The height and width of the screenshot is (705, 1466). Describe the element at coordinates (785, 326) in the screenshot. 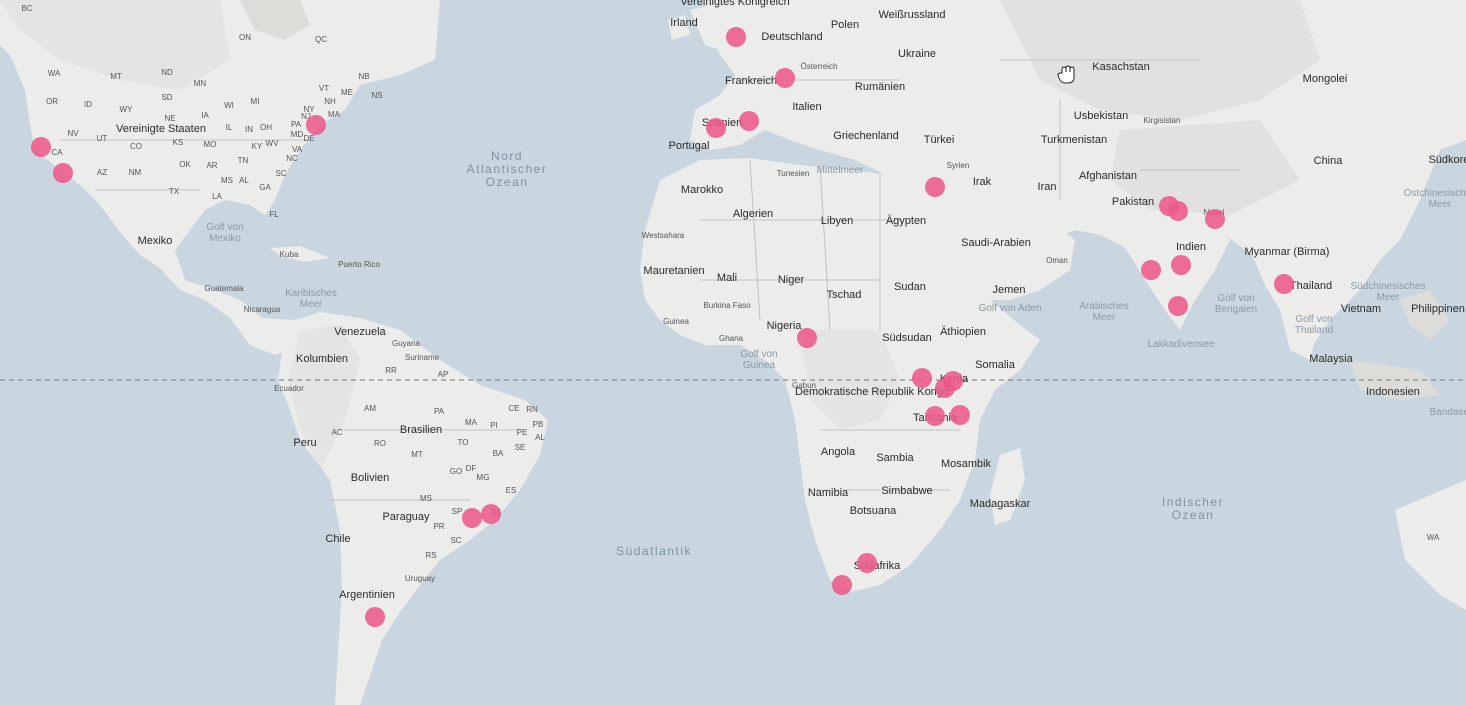

I see `label-country: Nigeria` at that location.